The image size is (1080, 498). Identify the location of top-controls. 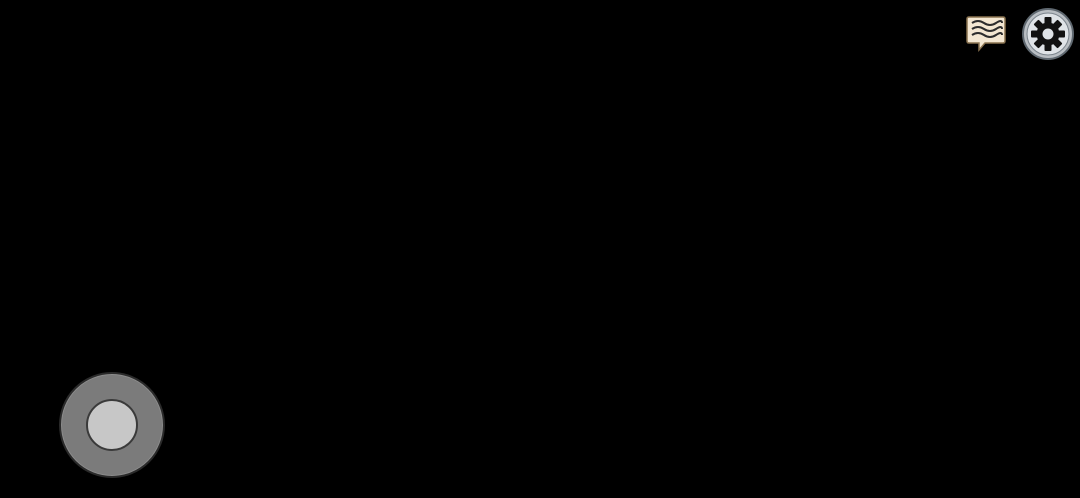
(1019, 34).